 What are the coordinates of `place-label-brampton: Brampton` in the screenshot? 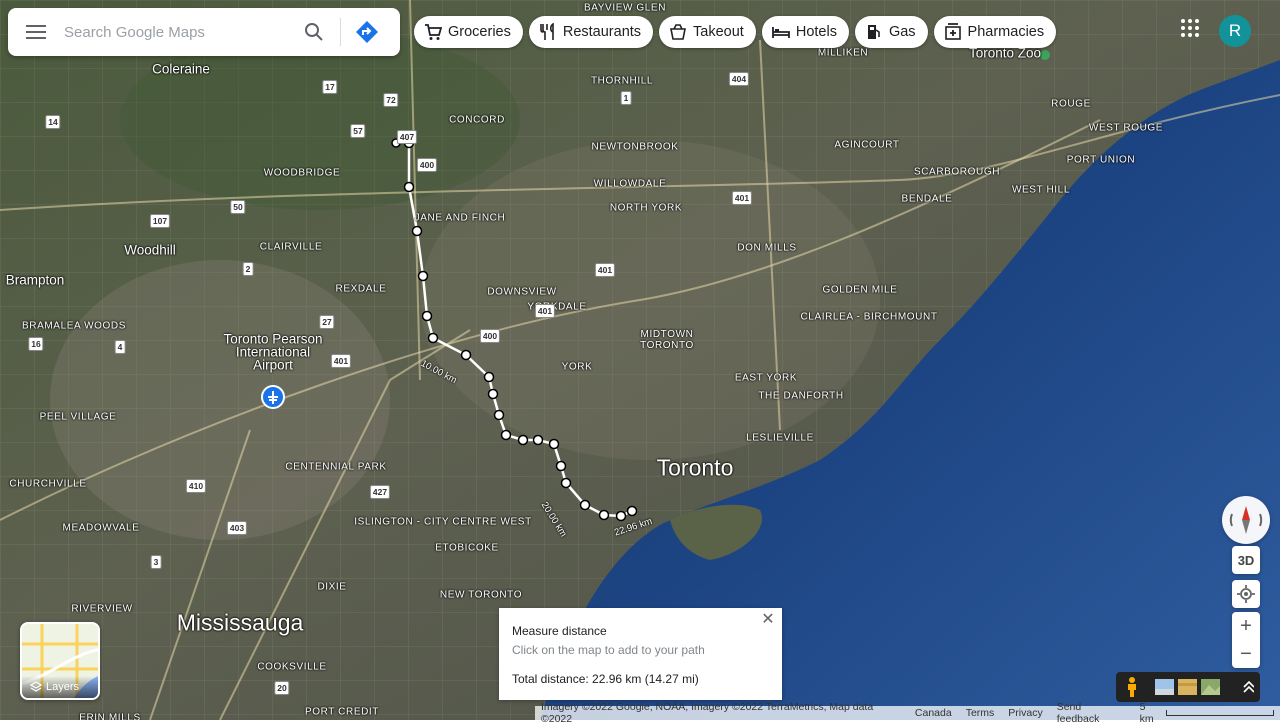 It's located at (35, 280).